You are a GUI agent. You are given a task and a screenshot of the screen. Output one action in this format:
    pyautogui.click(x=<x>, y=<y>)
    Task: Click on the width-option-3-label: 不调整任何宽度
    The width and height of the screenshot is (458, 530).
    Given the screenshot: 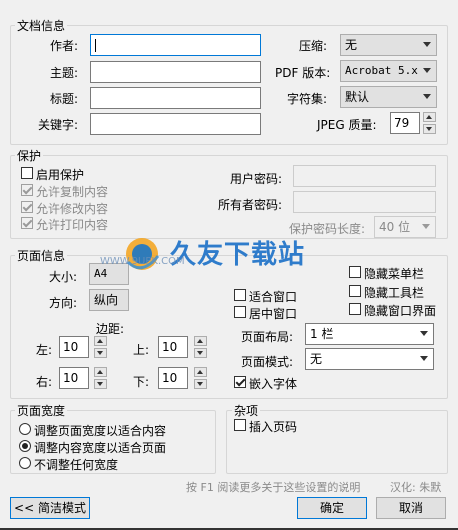 What is the action you would take?
    pyautogui.click(x=76, y=465)
    